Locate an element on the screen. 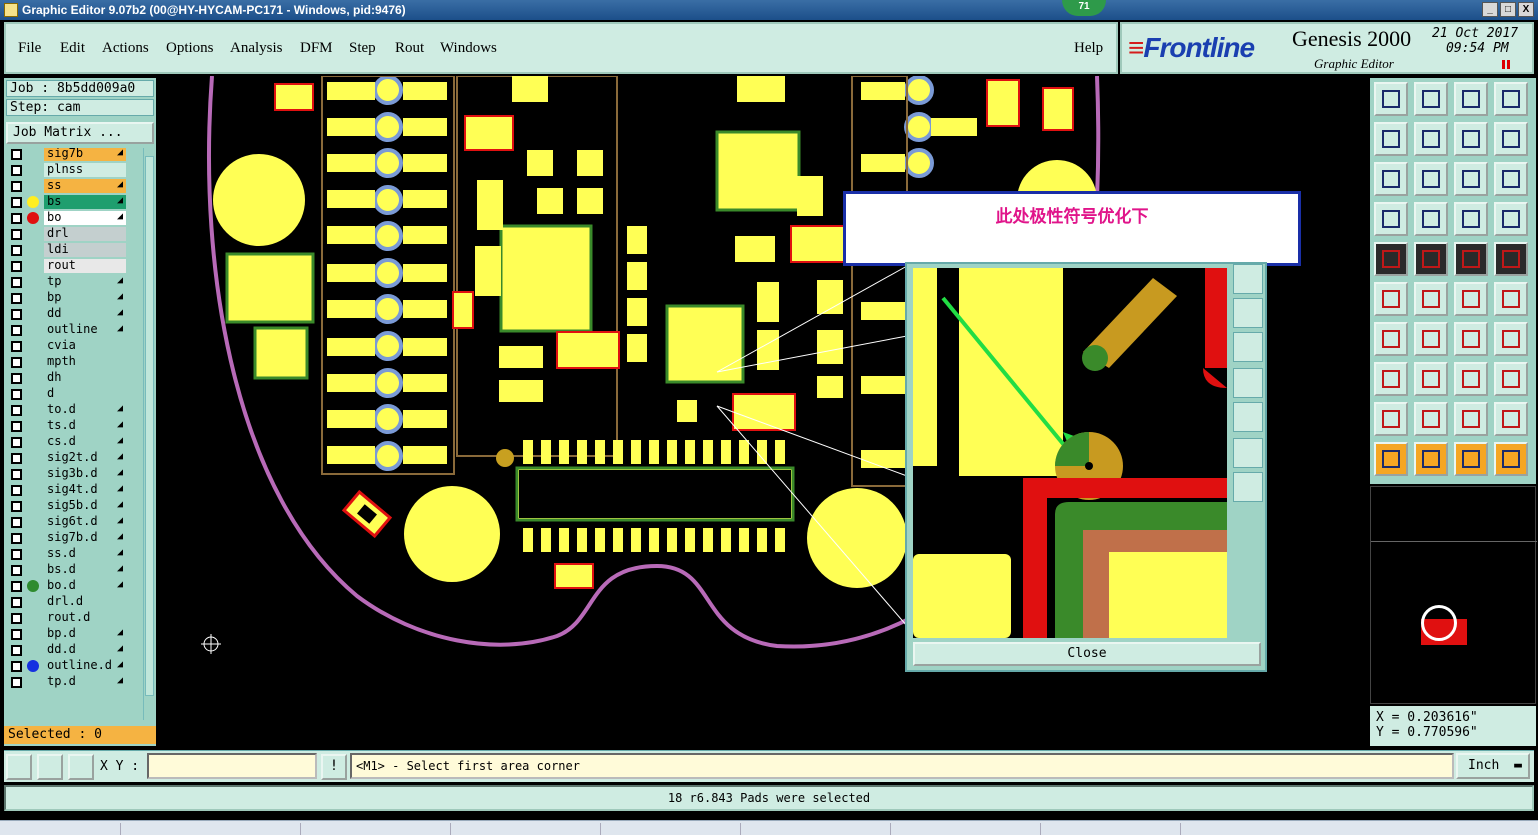  grid-icon is located at coordinates (1431, 219).